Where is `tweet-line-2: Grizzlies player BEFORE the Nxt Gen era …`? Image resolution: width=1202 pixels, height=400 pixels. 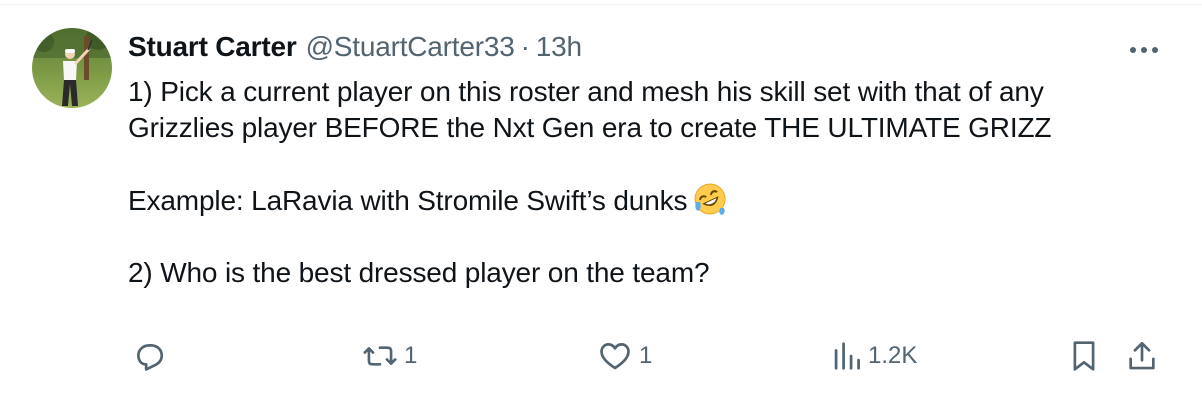
tweet-line-2: Grizzlies player BEFORE the Nxt Gen era … is located at coordinates (590, 127).